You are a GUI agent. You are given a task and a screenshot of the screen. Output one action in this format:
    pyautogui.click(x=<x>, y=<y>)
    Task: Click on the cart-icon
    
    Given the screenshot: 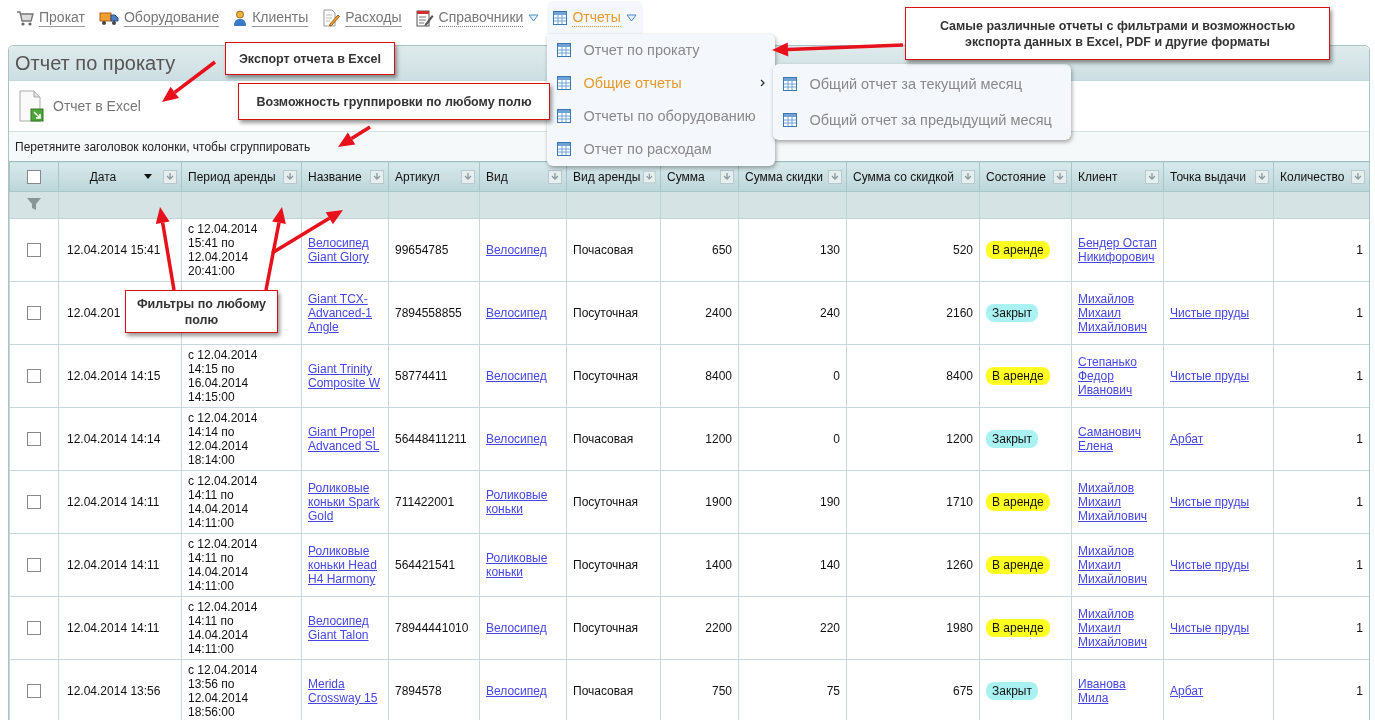 What is the action you would take?
    pyautogui.click(x=25, y=17)
    